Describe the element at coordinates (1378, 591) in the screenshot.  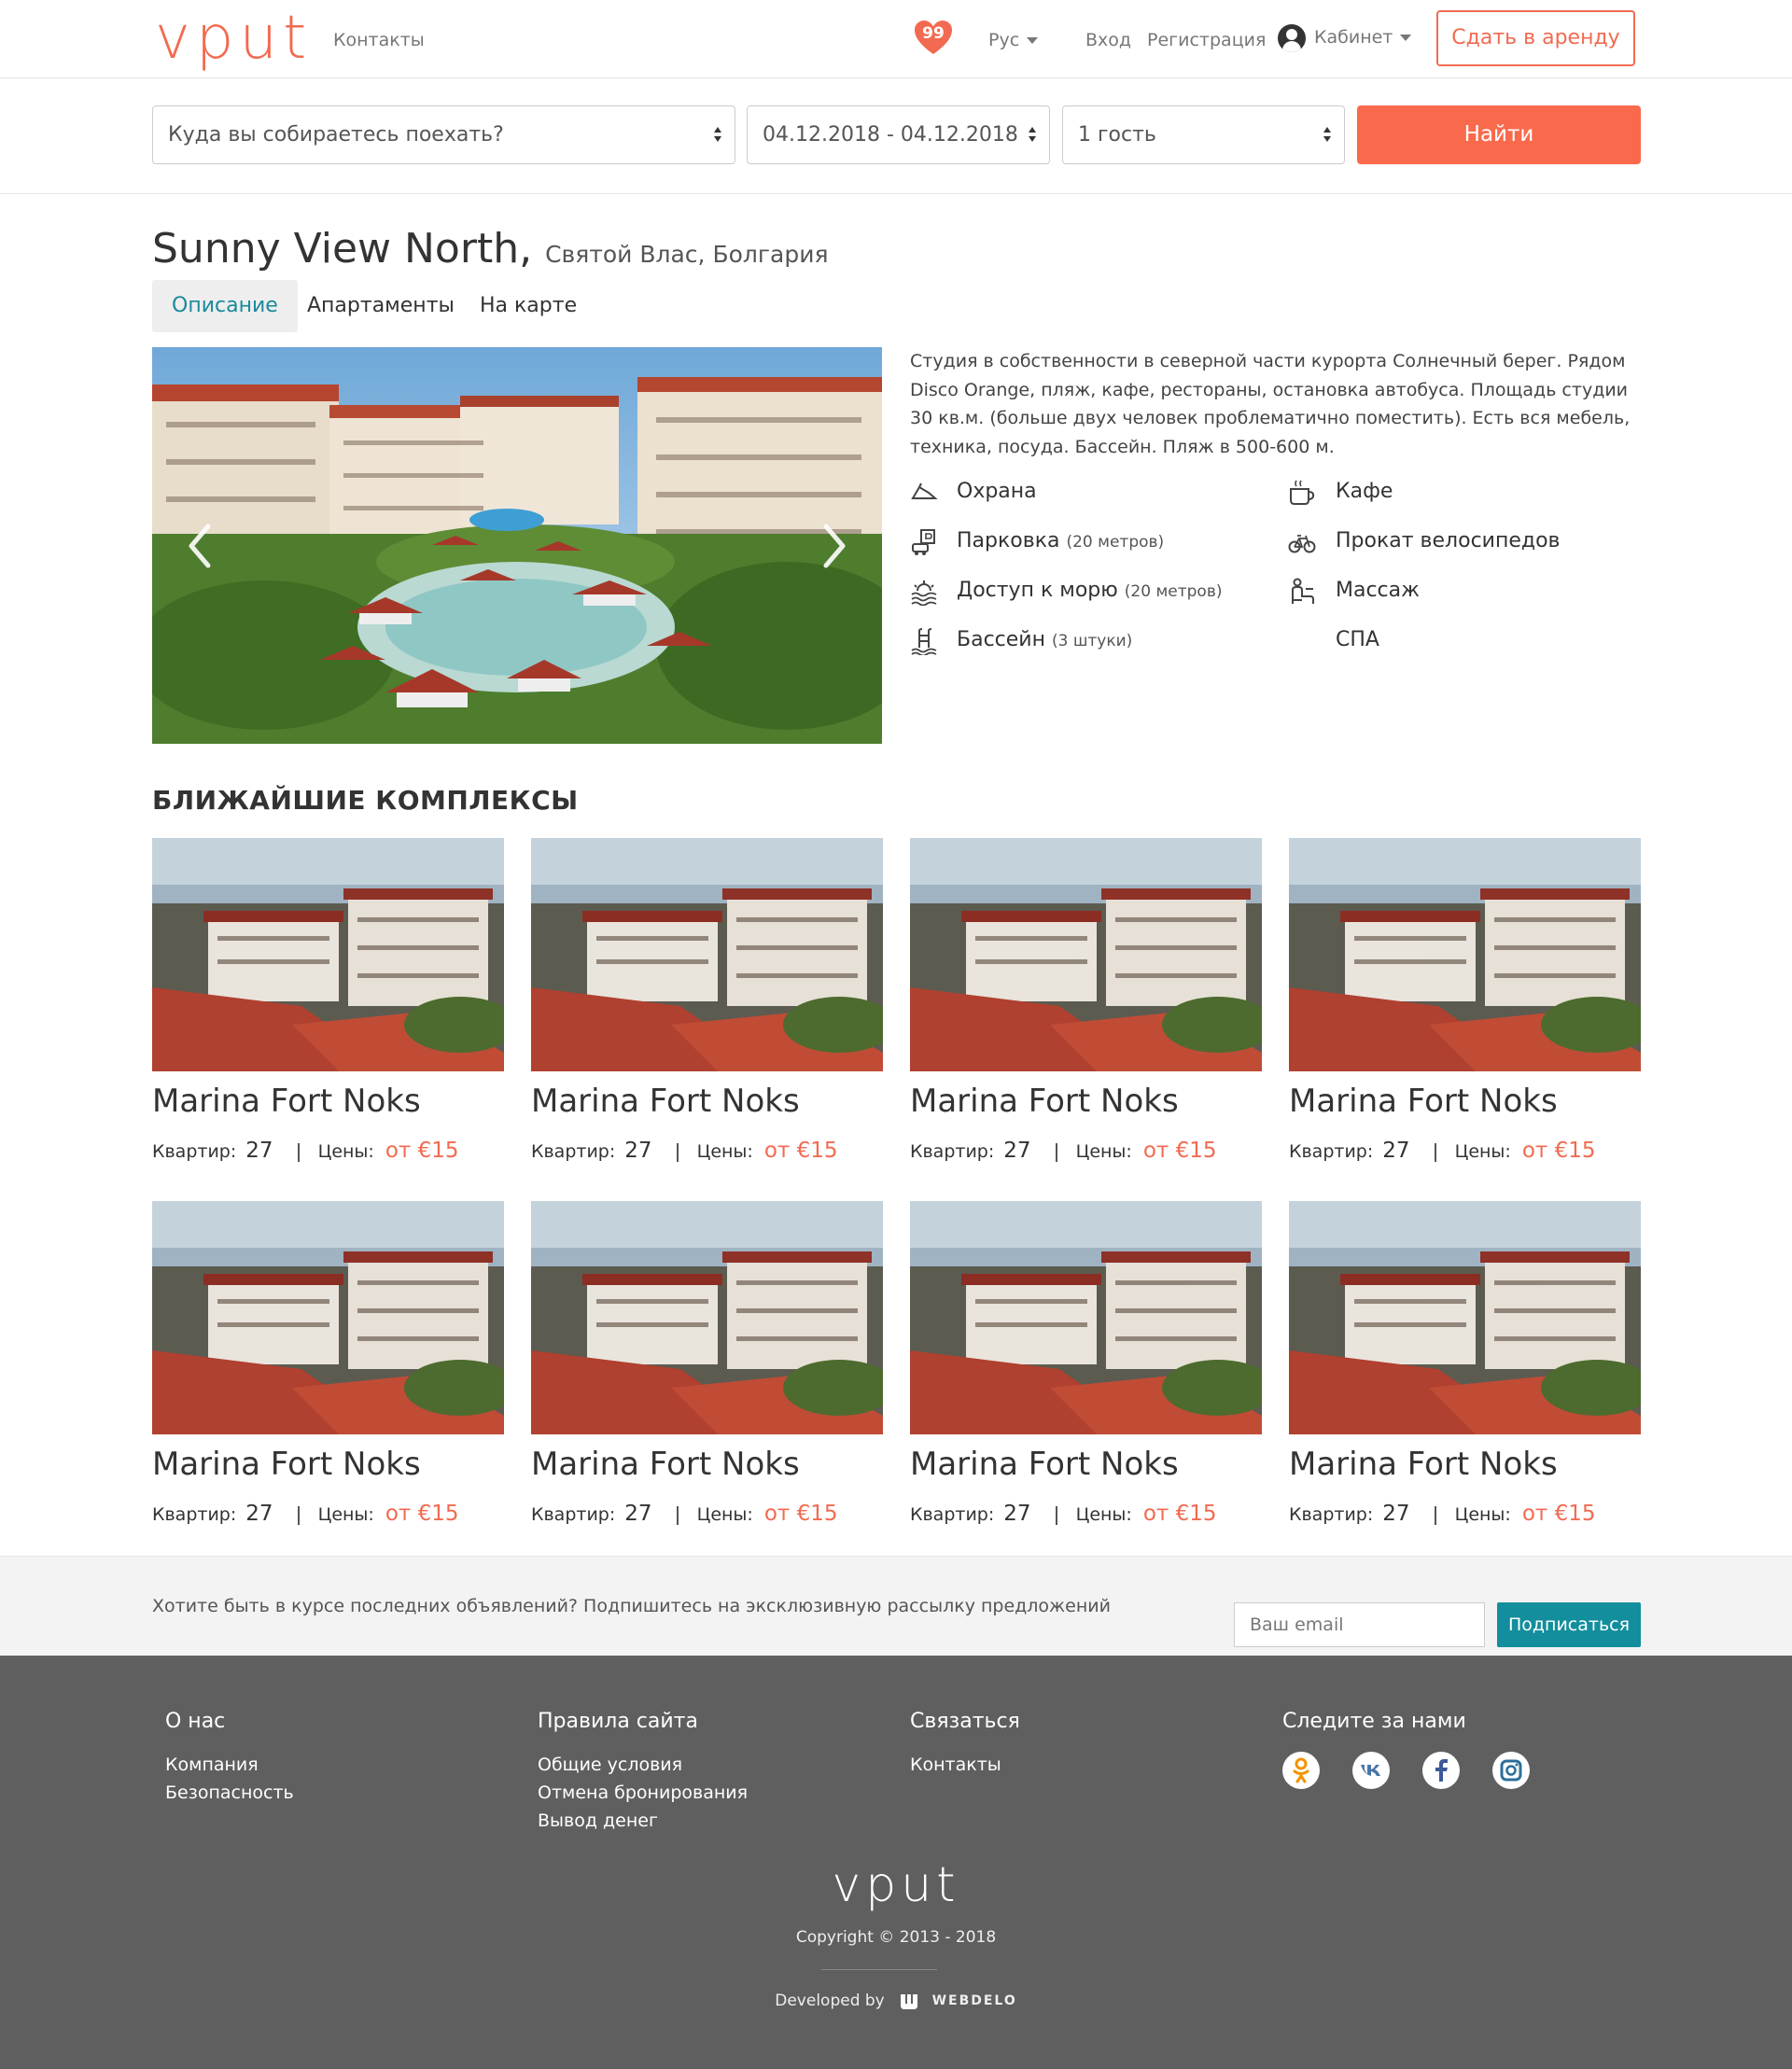
I see `amenity-massage: Массаж` at that location.